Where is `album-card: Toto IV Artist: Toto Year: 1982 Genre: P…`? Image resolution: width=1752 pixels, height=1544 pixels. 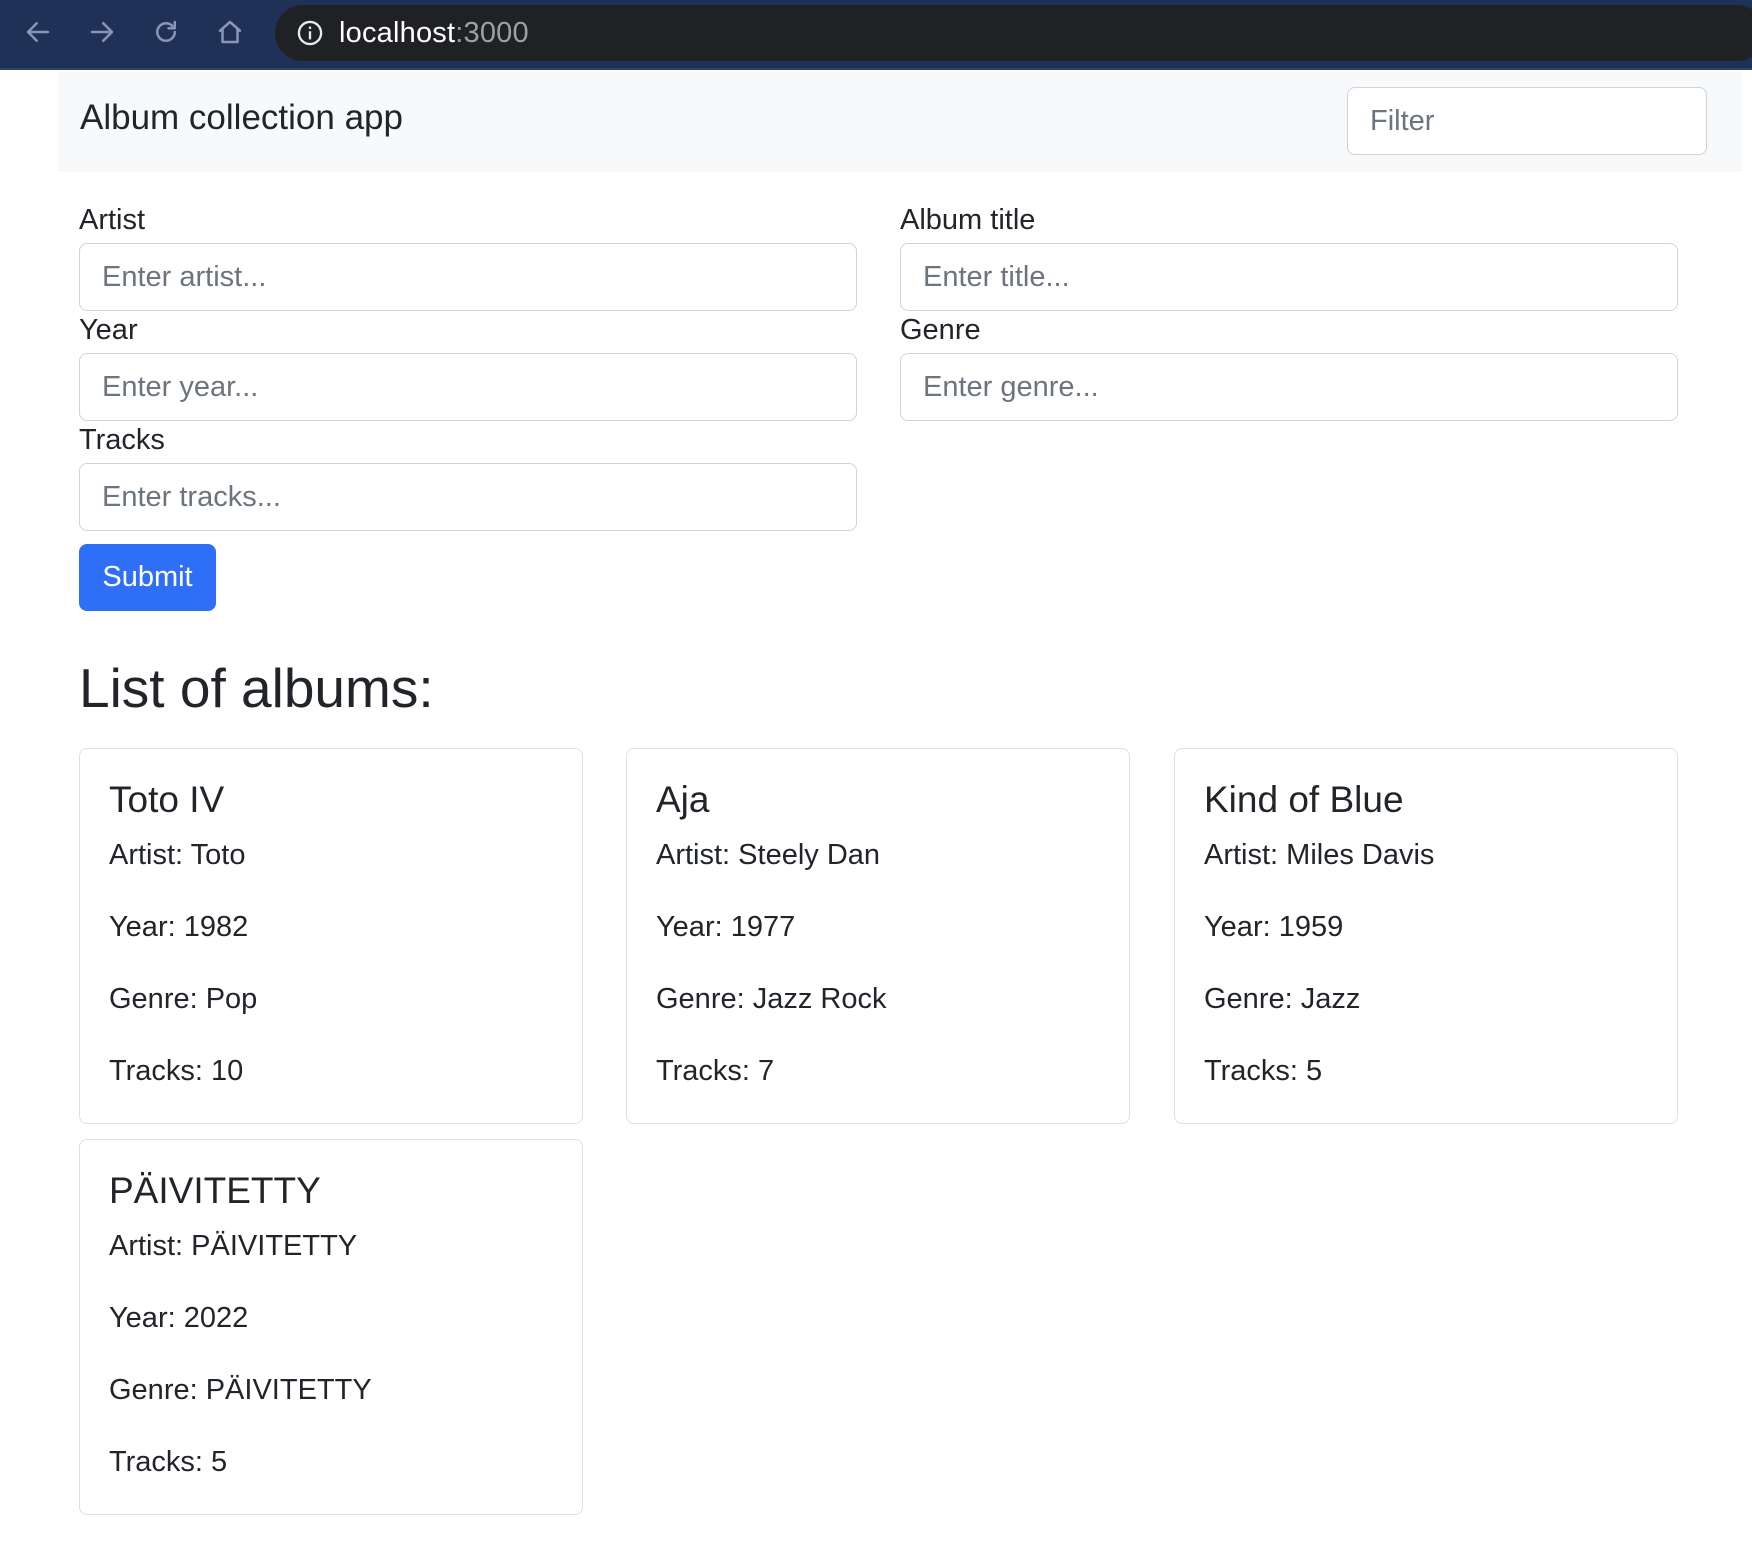
album-card: Toto IV Artist: Toto Year: 1982 Genre: P… is located at coordinates (331, 936).